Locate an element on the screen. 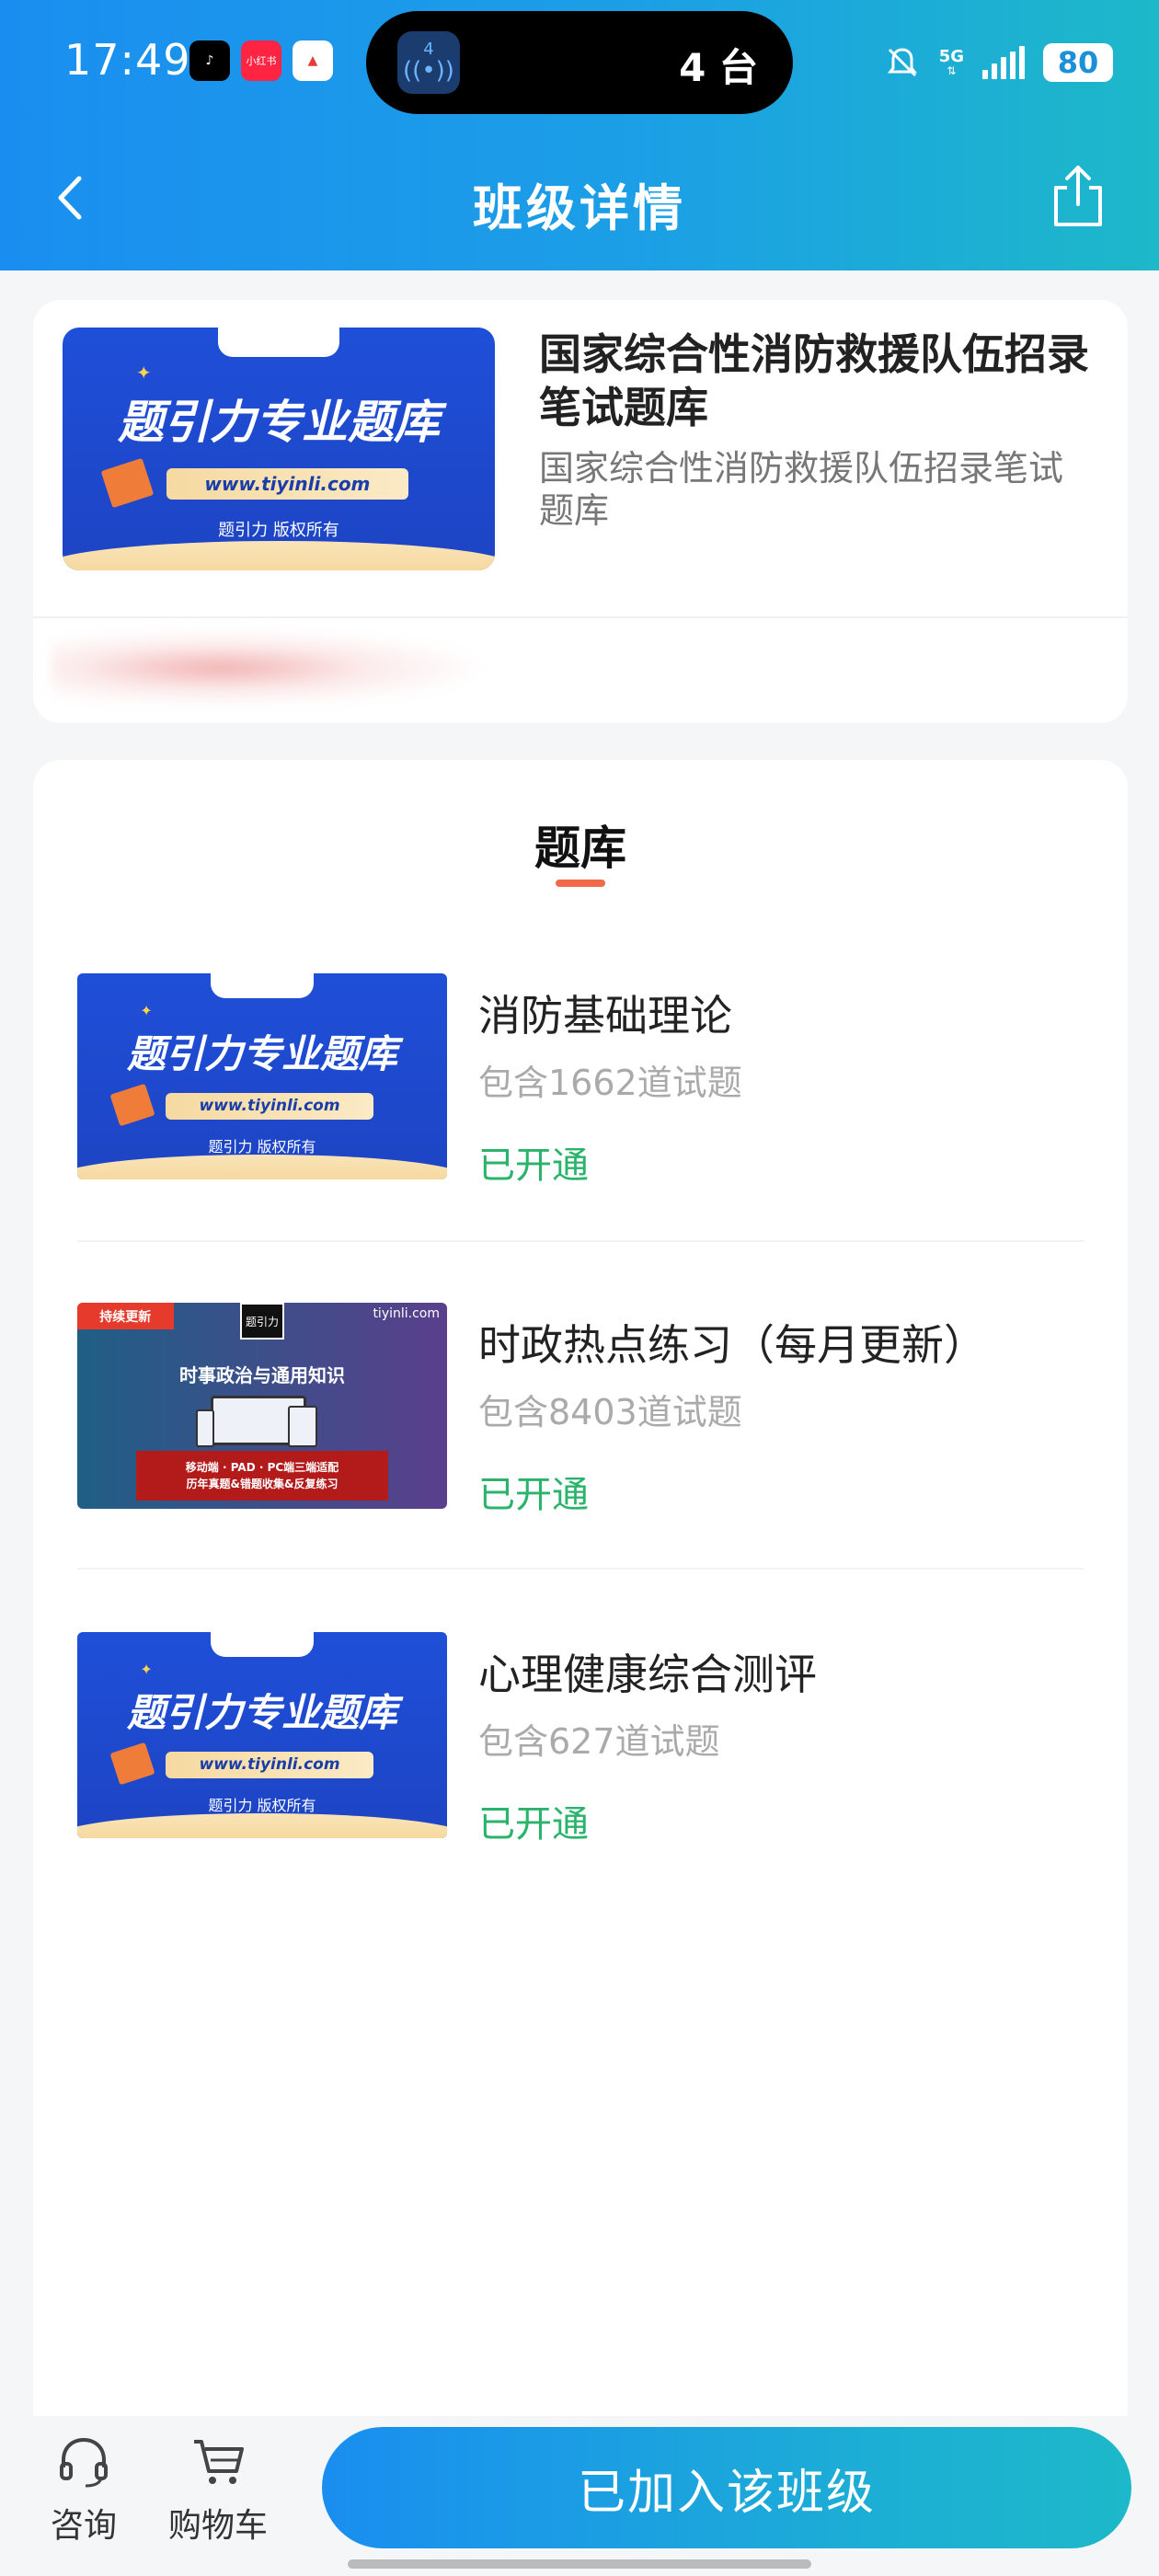 Image resolution: width=1159 pixels, height=2576 pixels. page-title: 班级详情 is located at coordinates (579, 208).